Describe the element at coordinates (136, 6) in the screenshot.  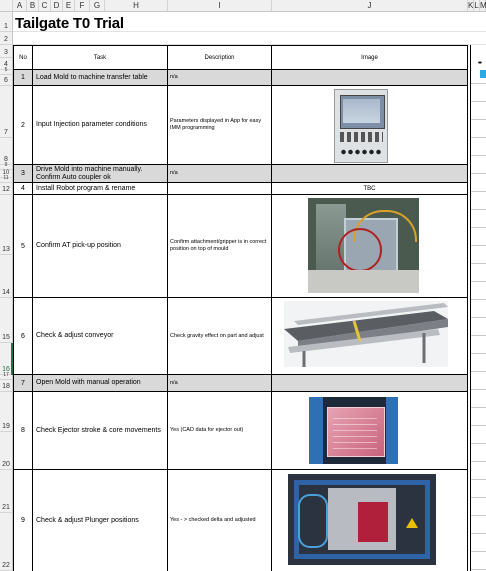
I see `column-header-h: H` at that location.